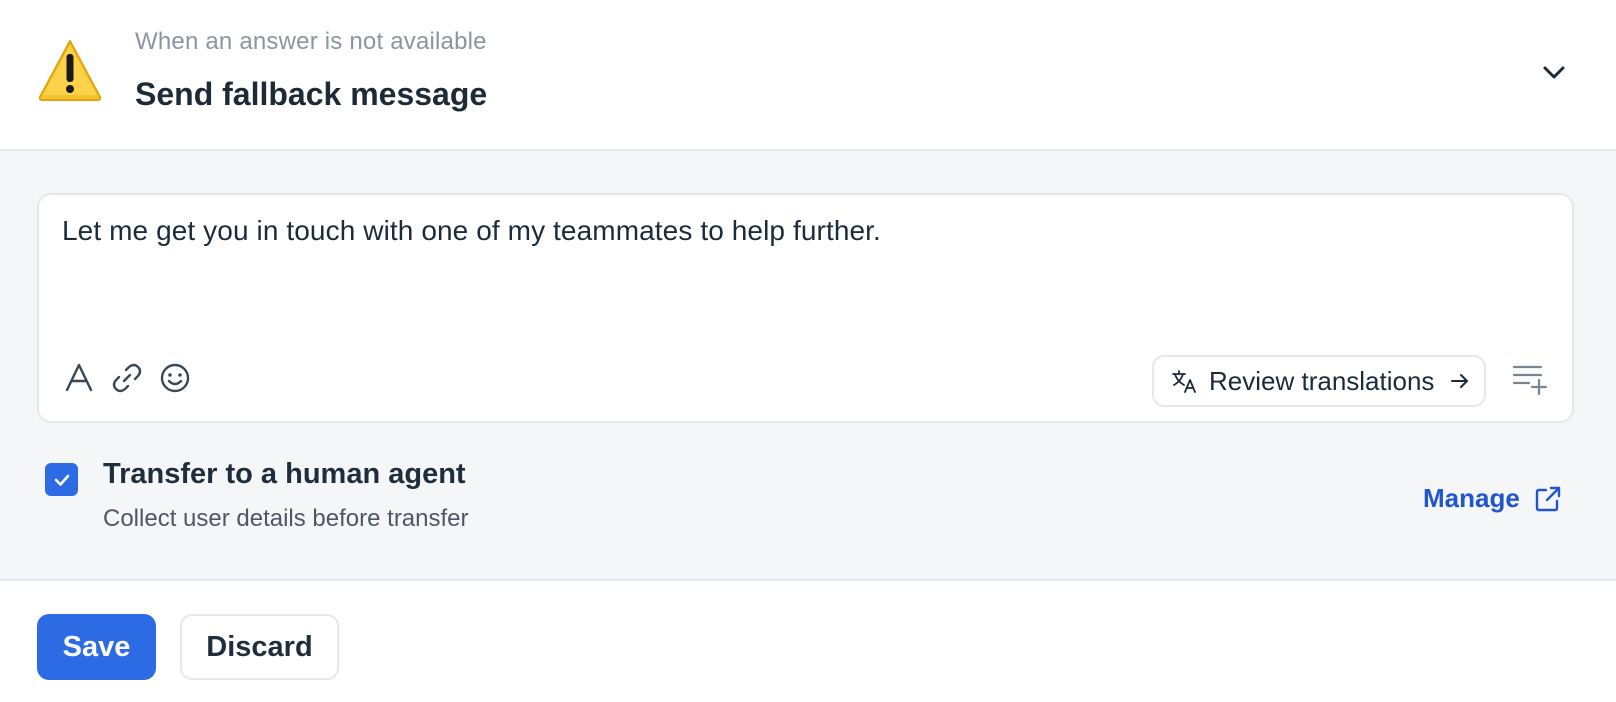 The width and height of the screenshot is (1616, 702). Describe the element at coordinates (1548, 498) in the screenshot. I see `external-link-icon` at that location.